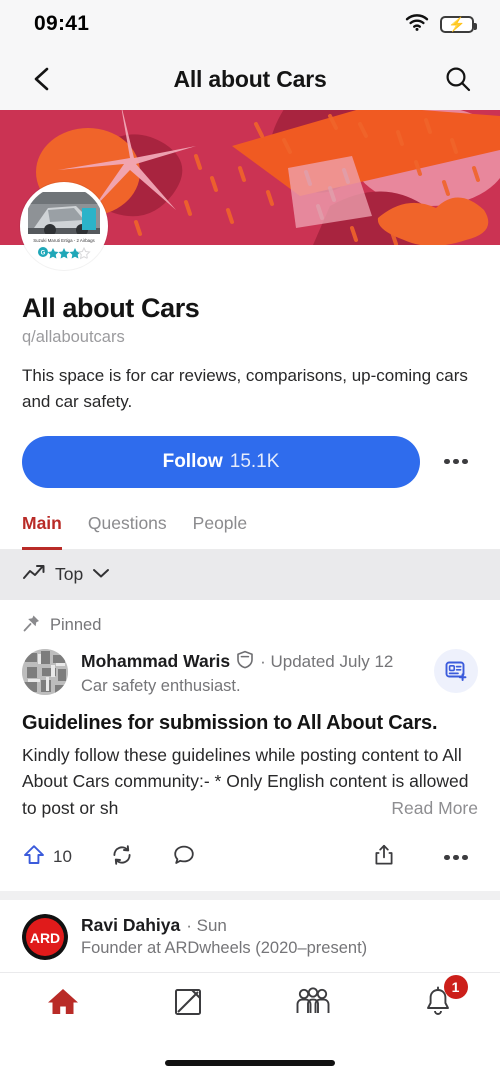  What do you see at coordinates (73, 337) in the screenshot?
I see `space-handle: q/allaboutcars` at bounding box center [73, 337].